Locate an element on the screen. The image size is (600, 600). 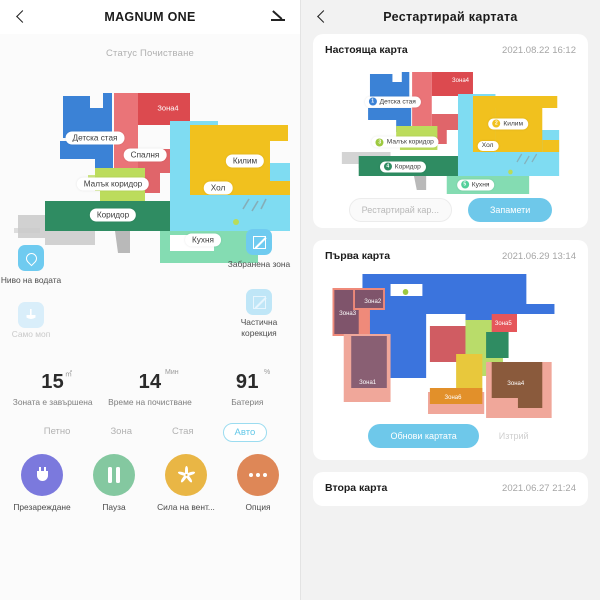
pause-button: Пауза is located at coordinates (114, 483).